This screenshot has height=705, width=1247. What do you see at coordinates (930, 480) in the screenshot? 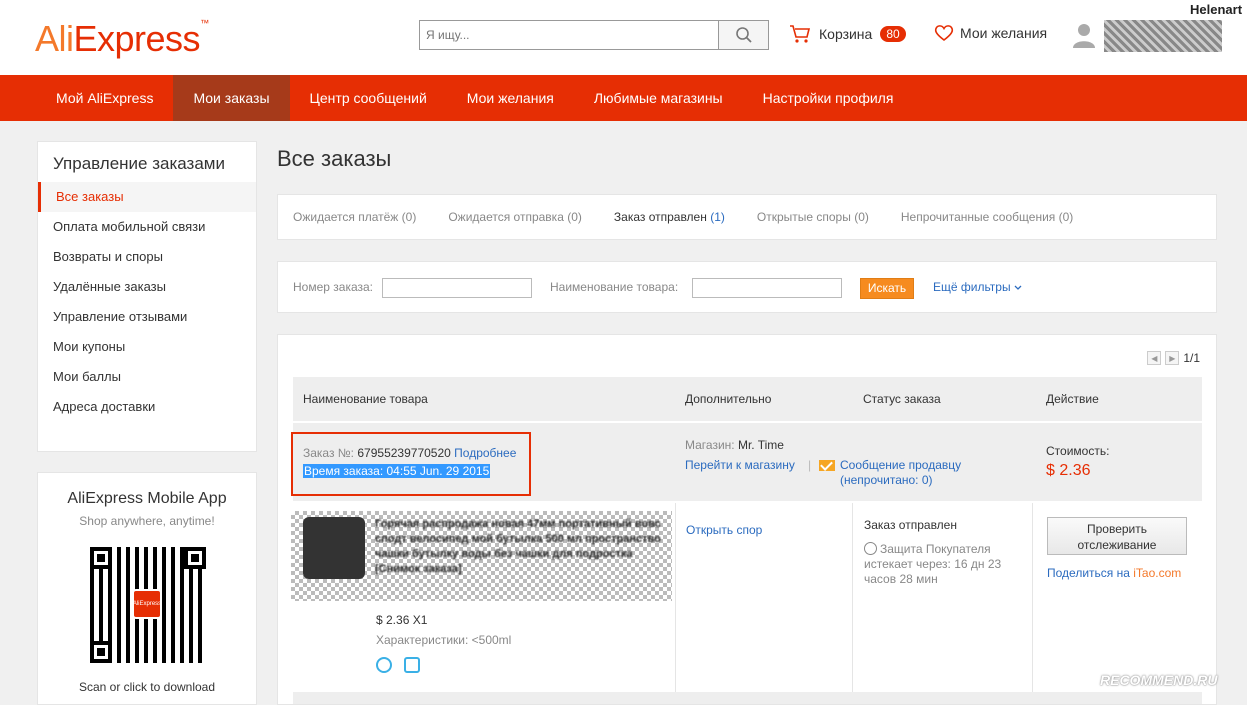
I see `unread-suffix: )` at bounding box center [930, 480].